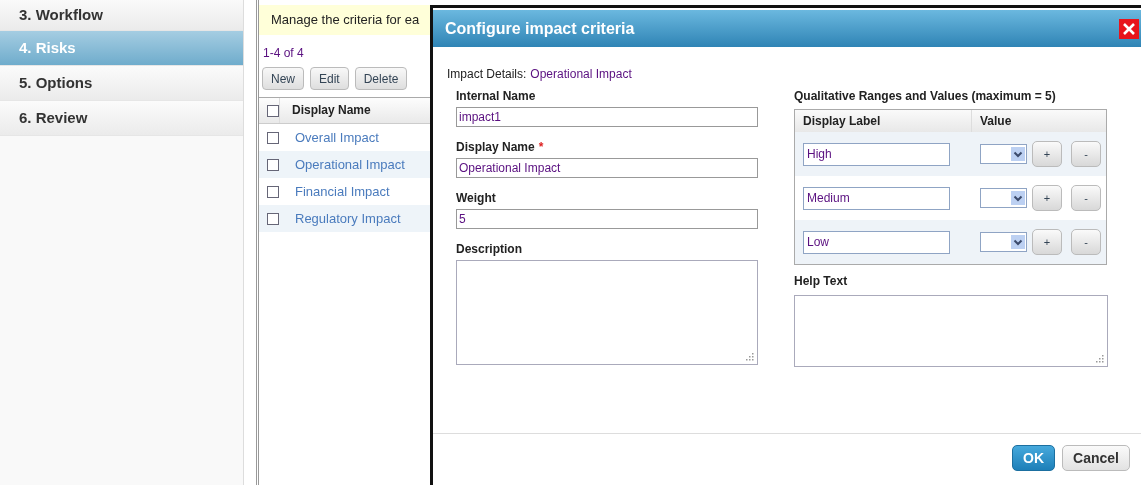  I want to click on field-label: Weight, so click(476, 198).